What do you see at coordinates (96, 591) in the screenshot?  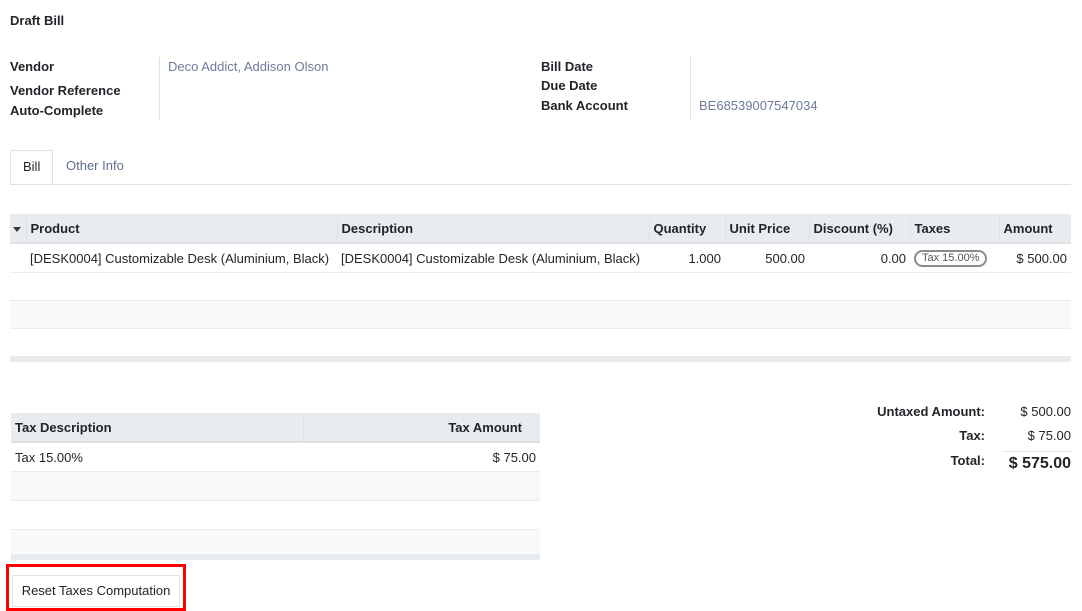 I see `reset-taxes-computation-button: Reset Taxes Computation` at bounding box center [96, 591].